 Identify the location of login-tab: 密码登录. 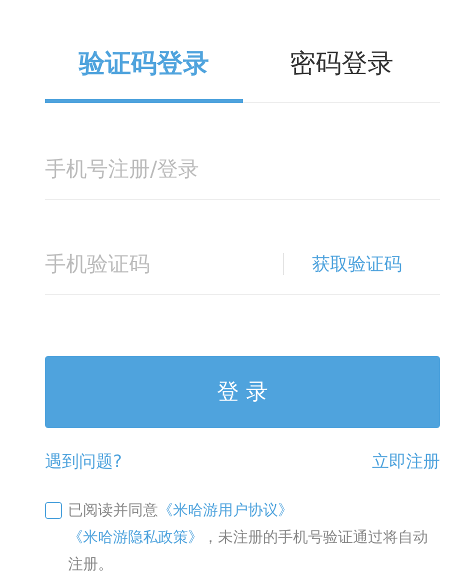
(341, 74).